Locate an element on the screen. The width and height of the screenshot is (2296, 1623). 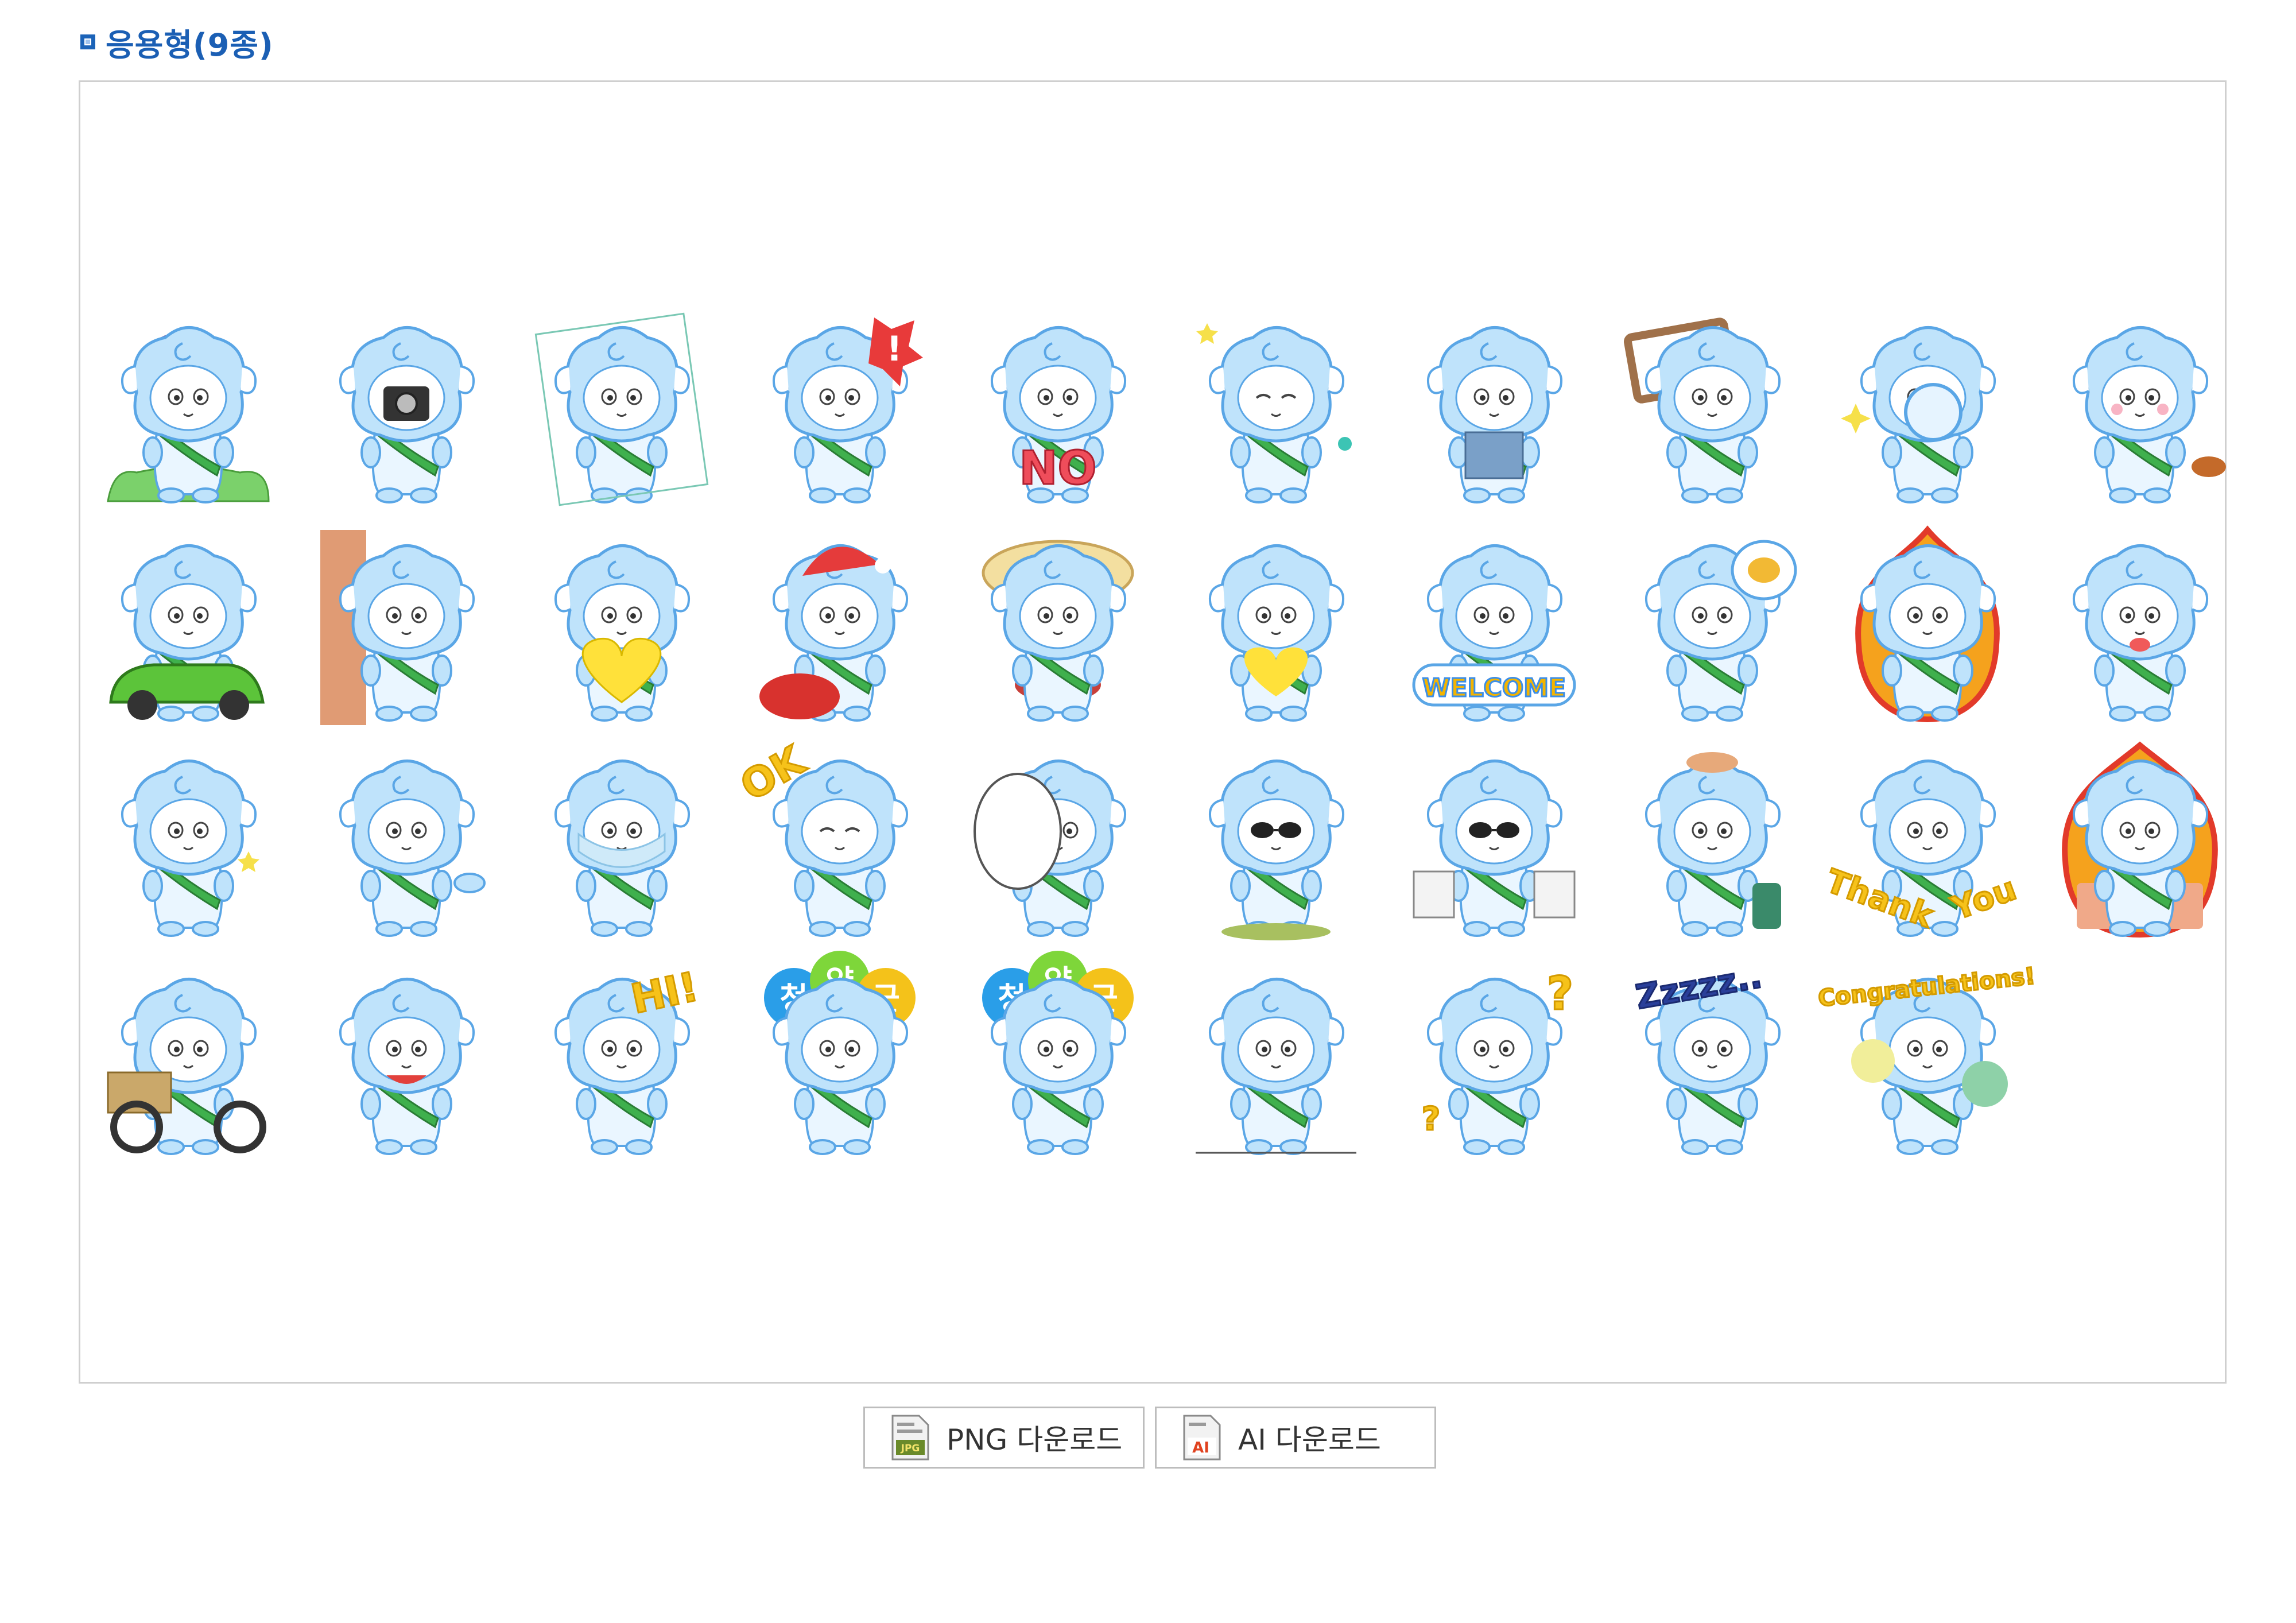
sticker-item: Congratulations! is located at coordinates (1926, 1060).